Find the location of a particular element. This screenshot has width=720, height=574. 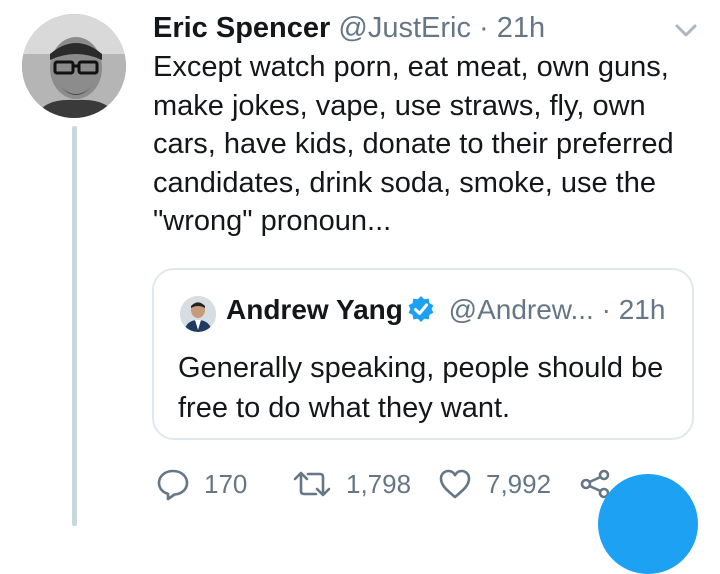

tweet-header: Eric Spencer @JustEric · 21h is located at coordinates (349, 28).